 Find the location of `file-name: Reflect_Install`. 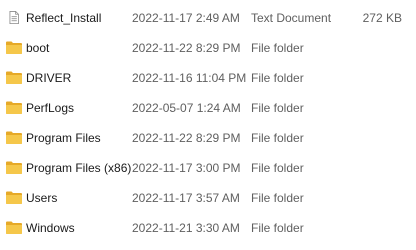

file-name: Reflect_Install is located at coordinates (64, 18).